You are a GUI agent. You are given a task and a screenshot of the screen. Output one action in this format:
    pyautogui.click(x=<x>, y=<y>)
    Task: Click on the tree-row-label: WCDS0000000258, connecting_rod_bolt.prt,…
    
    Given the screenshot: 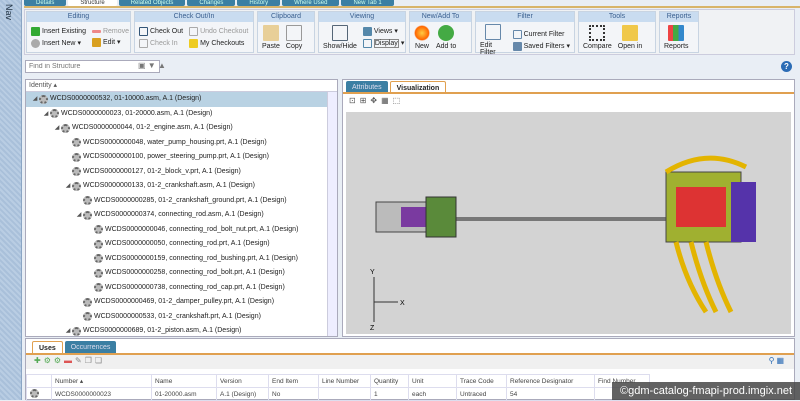 What is the action you would take?
    pyautogui.click(x=195, y=272)
    